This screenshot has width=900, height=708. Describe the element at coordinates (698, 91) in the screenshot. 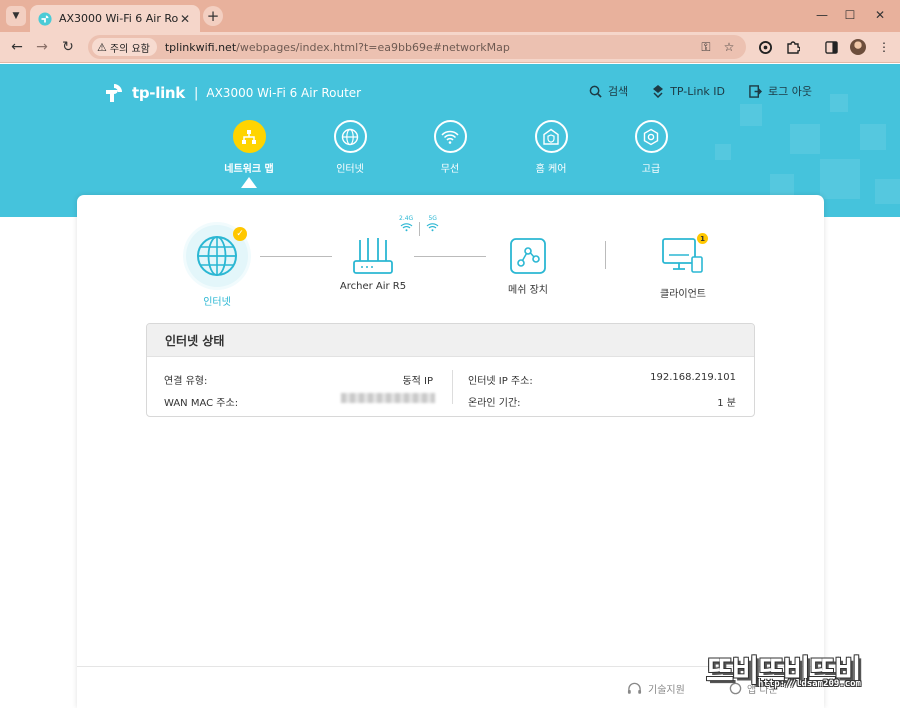

I see `tplink-id-label: TP-Link ID` at that location.